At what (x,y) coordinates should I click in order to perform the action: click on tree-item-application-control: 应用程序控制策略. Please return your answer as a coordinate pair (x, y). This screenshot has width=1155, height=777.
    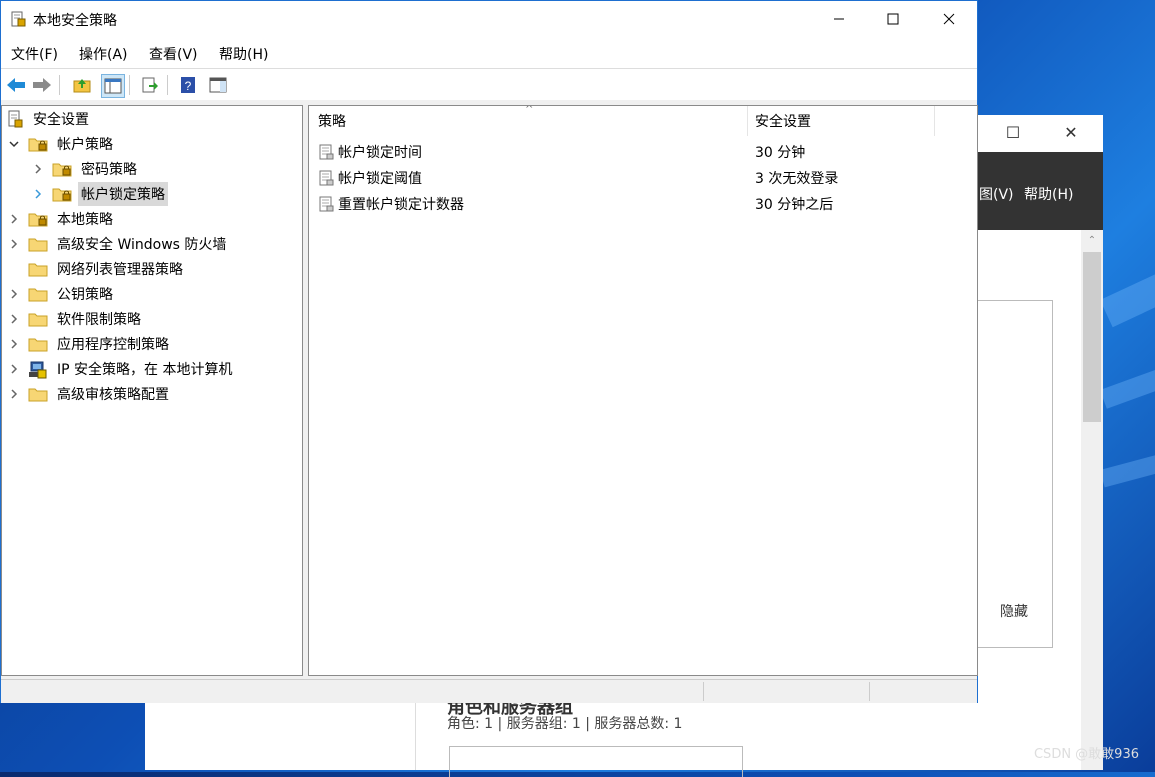
    Looking at the image, I should click on (90, 344).